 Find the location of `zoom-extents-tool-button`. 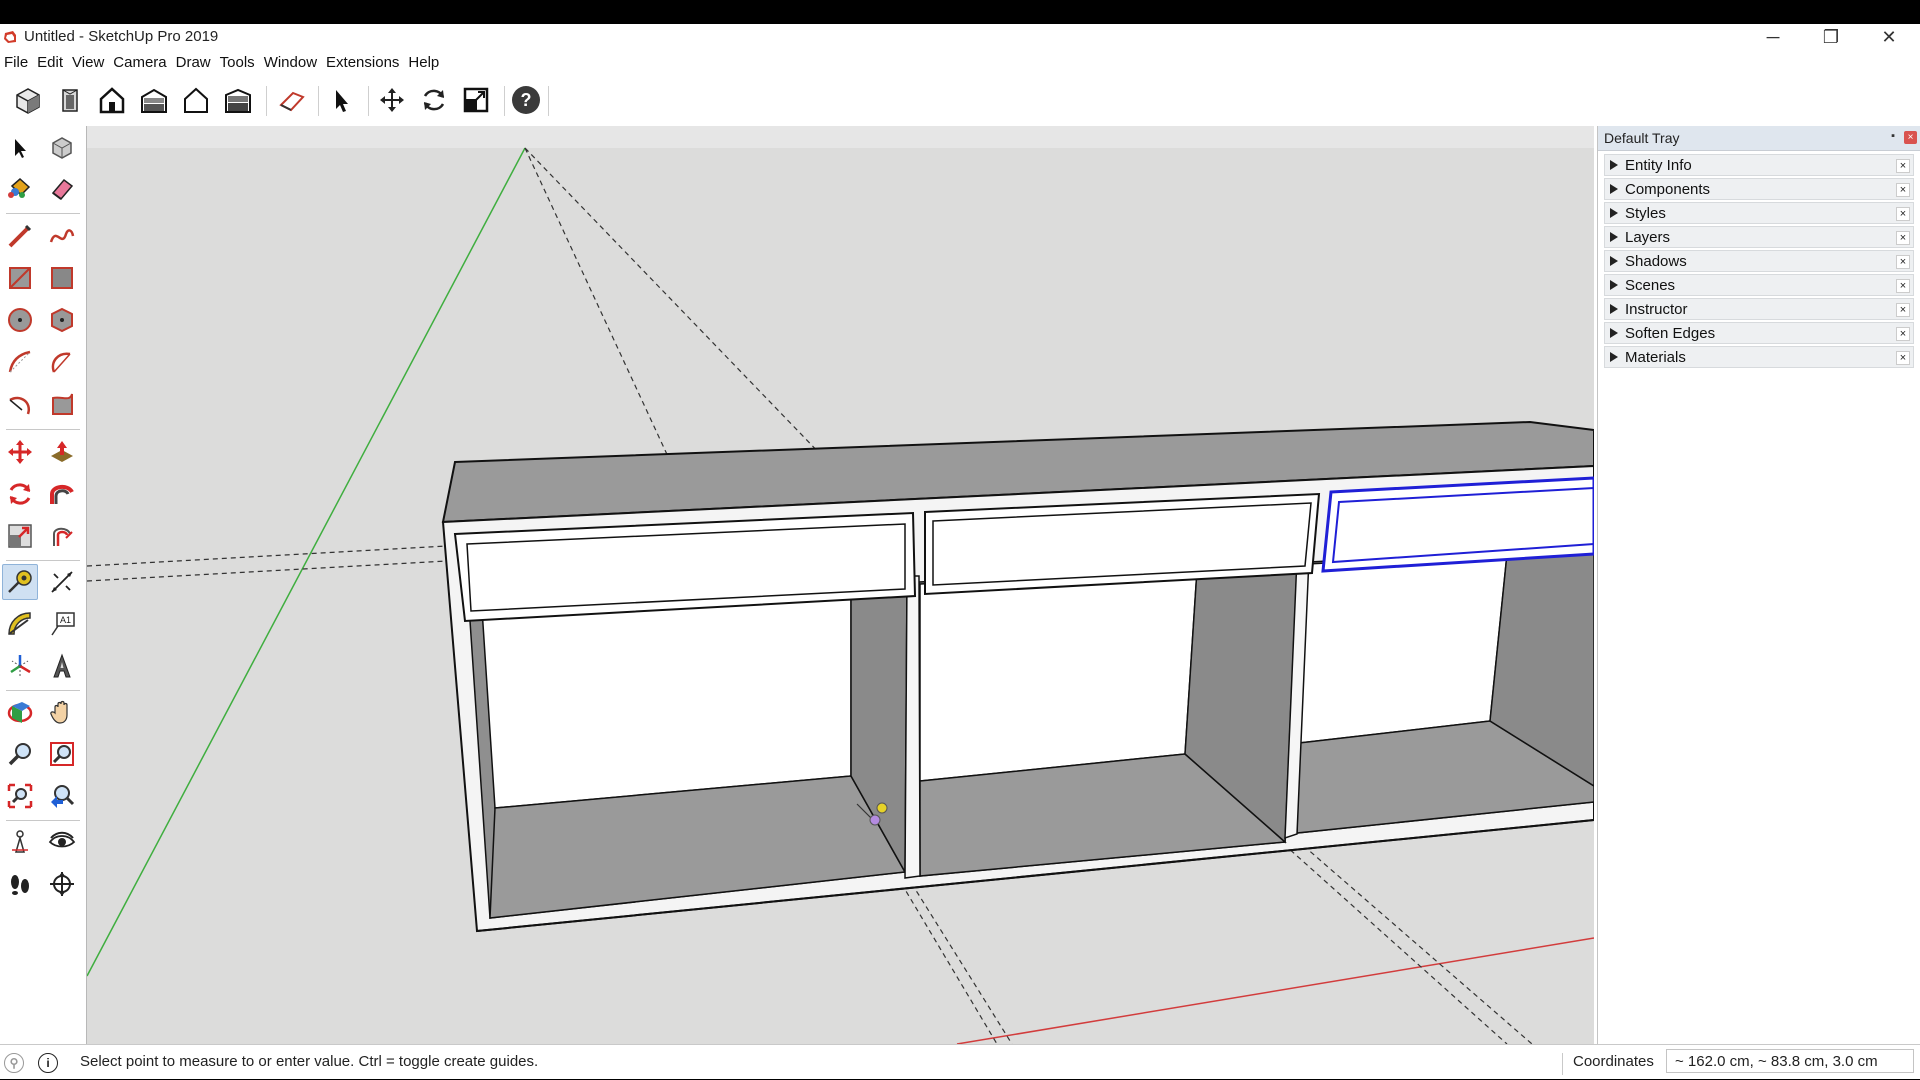

zoom-extents-tool-button is located at coordinates (20, 796).